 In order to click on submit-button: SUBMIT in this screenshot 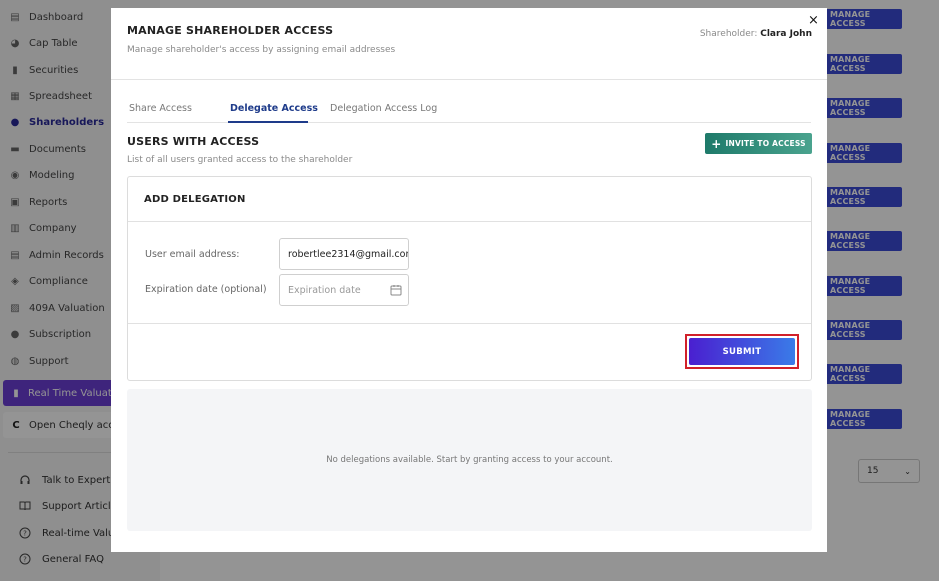, I will do `click(742, 351)`.